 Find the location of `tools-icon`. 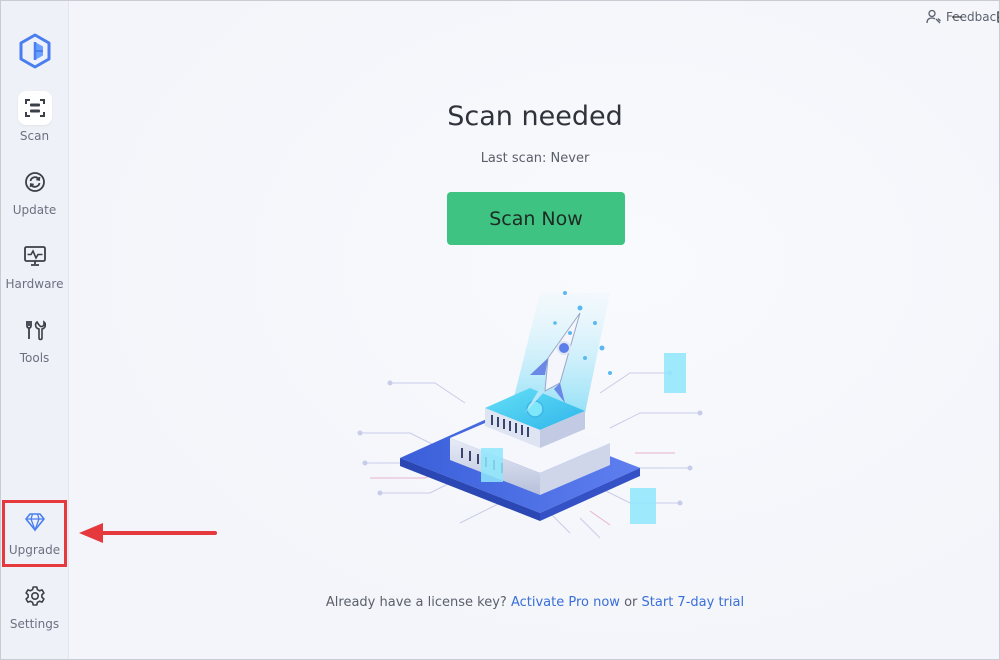

tools-icon is located at coordinates (35, 330).